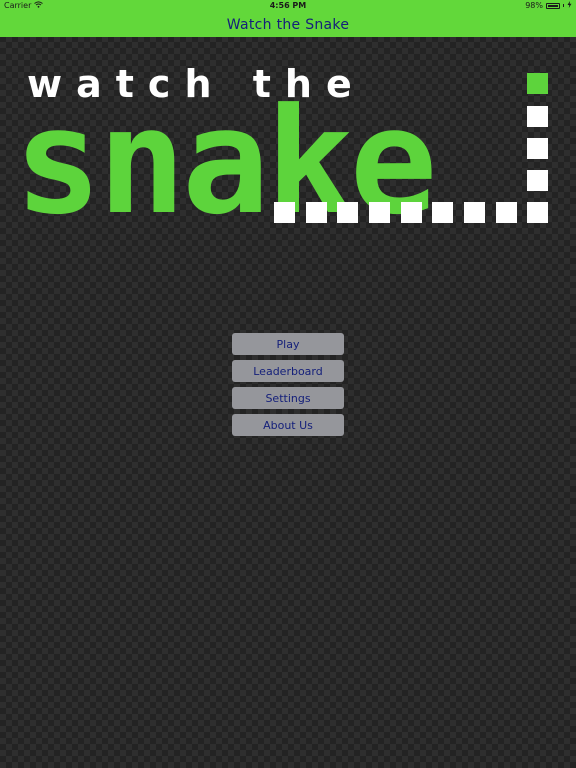 The height and width of the screenshot is (768, 576). I want to click on battery-fill, so click(553, 5).